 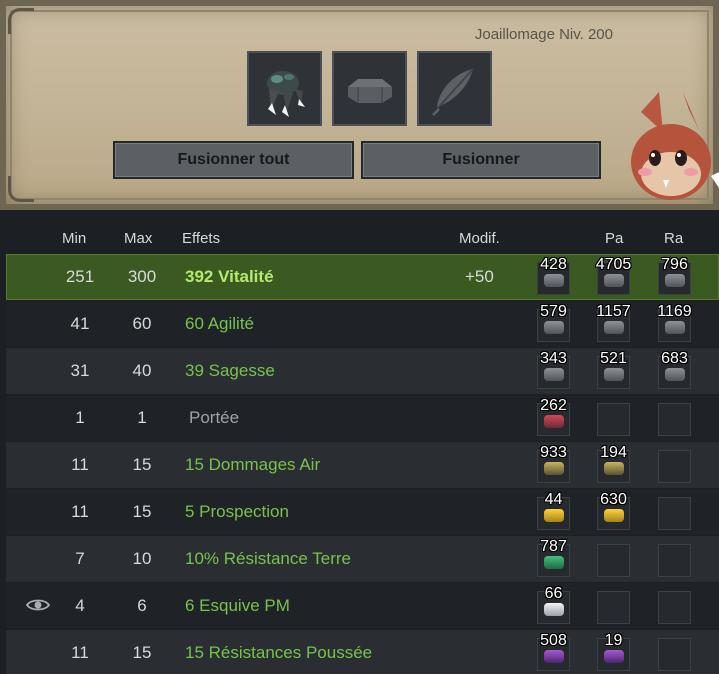 I want to click on potion-slot, so click(x=454, y=88).